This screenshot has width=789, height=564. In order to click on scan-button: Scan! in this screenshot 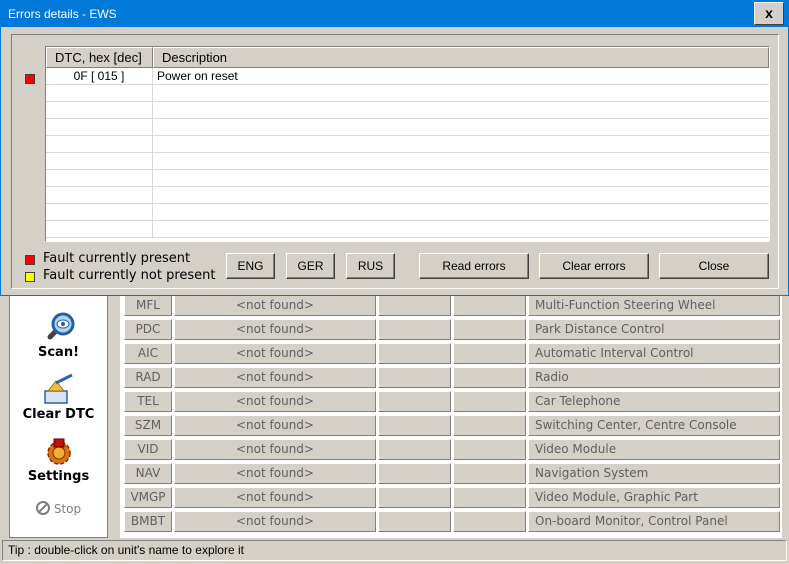, I will do `click(58, 335)`.